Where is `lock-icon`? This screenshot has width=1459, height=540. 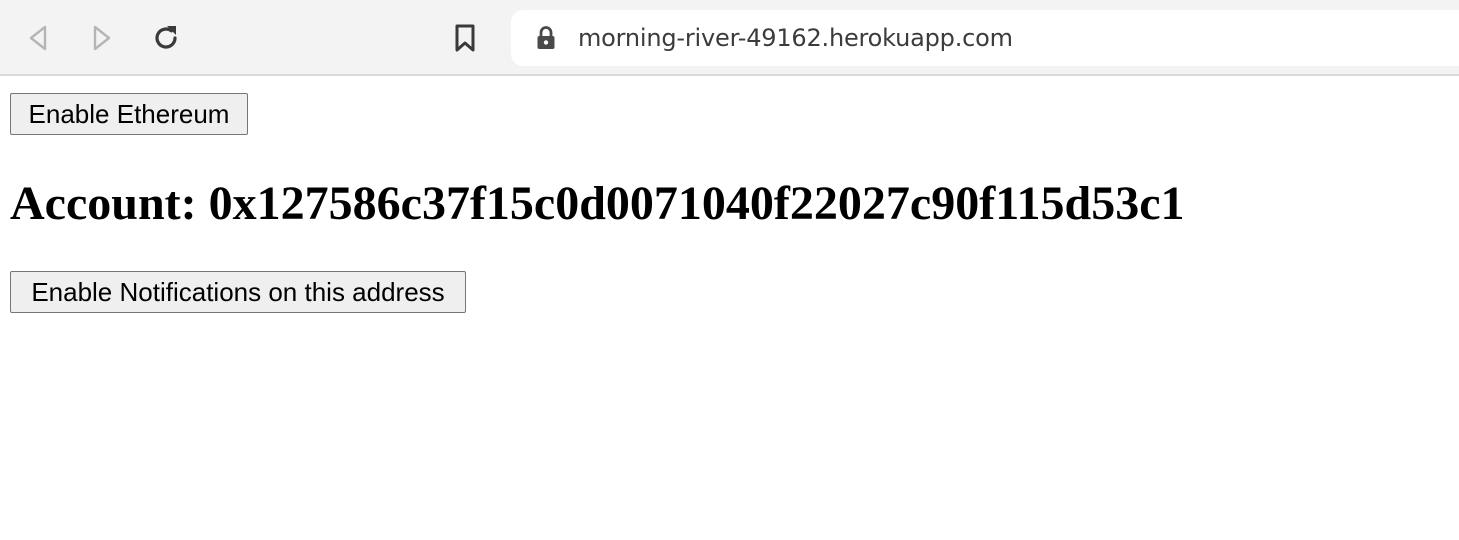 lock-icon is located at coordinates (546, 37).